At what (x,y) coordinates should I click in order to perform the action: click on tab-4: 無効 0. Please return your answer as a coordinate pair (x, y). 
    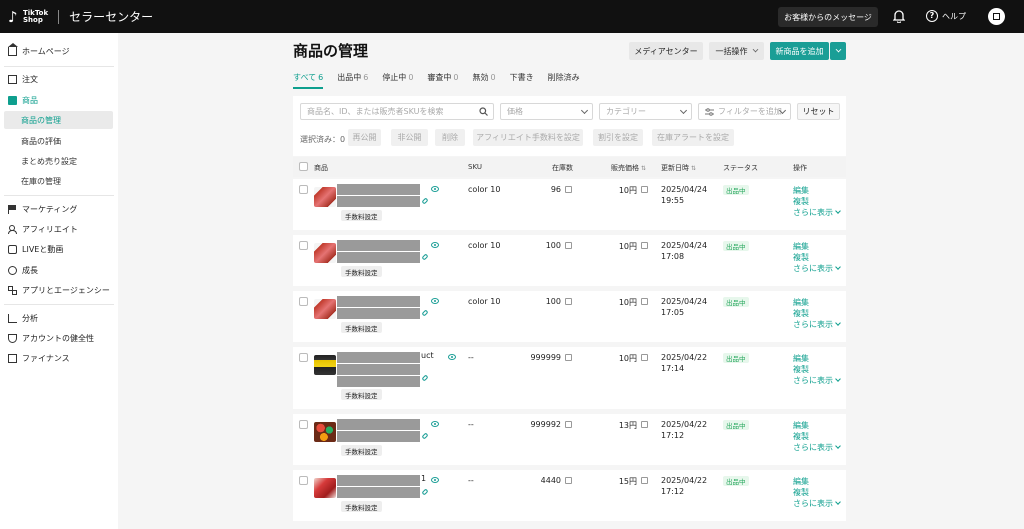
    Looking at the image, I should click on (484, 80).